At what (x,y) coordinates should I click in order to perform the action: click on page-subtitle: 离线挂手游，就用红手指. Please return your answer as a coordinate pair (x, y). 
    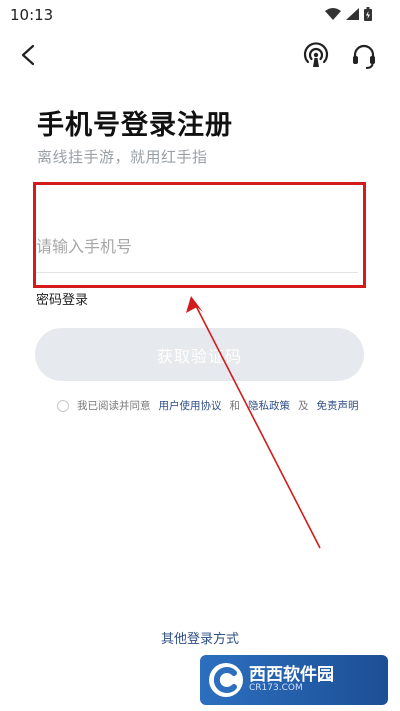
    Looking at the image, I should click on (122, 157).